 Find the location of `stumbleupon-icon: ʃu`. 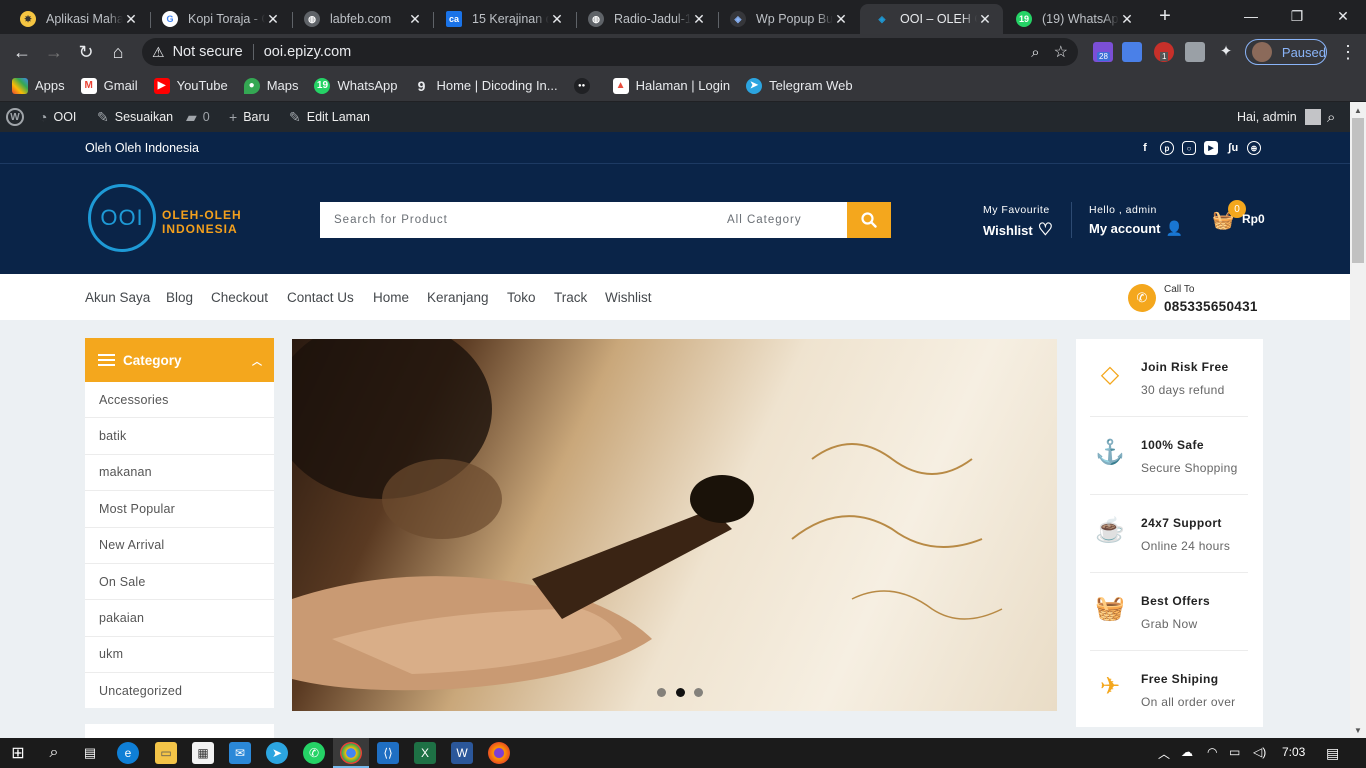

stumbleupon-icon: ʃu is located at coordinates (1233, 148).